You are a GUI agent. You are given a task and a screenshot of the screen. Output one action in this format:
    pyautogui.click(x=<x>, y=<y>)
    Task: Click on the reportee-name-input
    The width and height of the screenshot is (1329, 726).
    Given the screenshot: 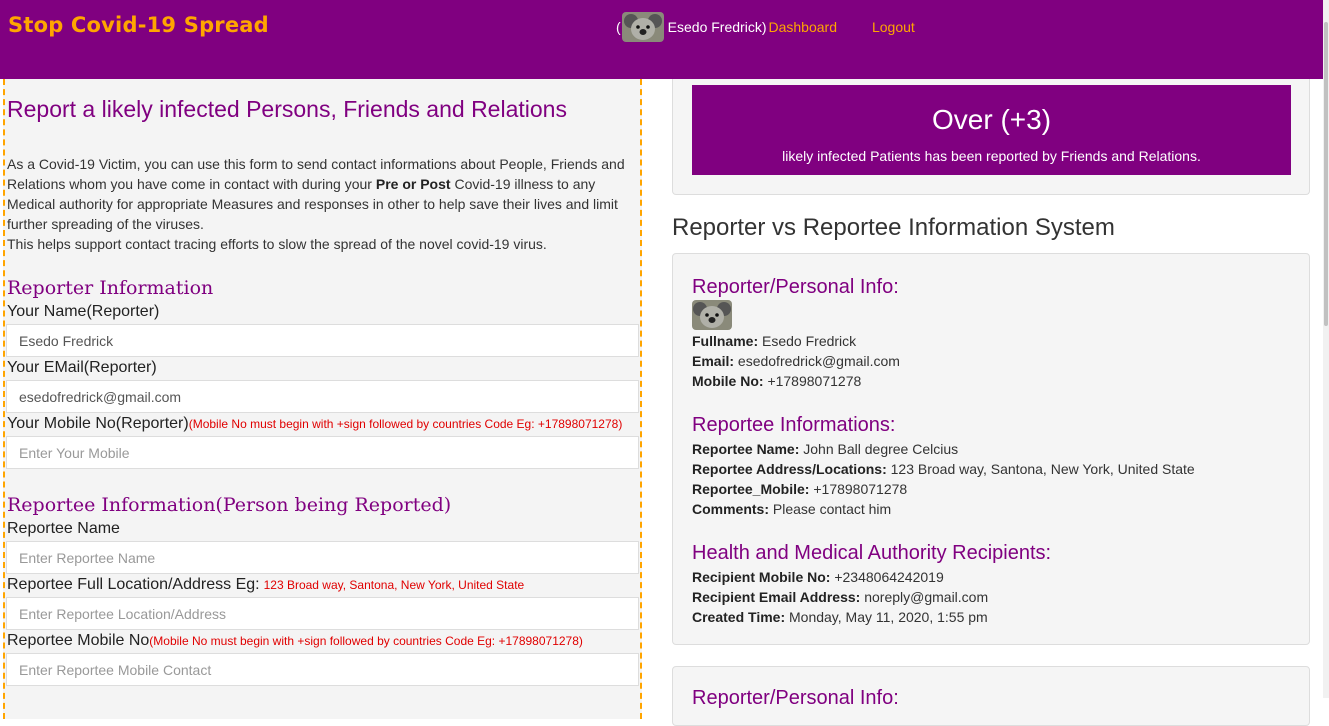 What is the action you would take?
    pyautogui.click(x=322, y=557)
    